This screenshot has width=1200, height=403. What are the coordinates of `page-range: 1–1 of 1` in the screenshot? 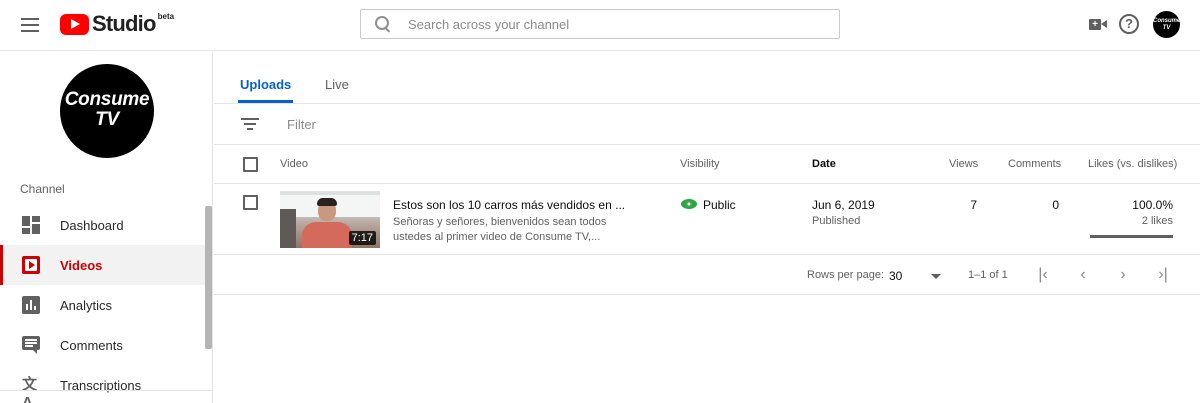 It's located at (988, 275).